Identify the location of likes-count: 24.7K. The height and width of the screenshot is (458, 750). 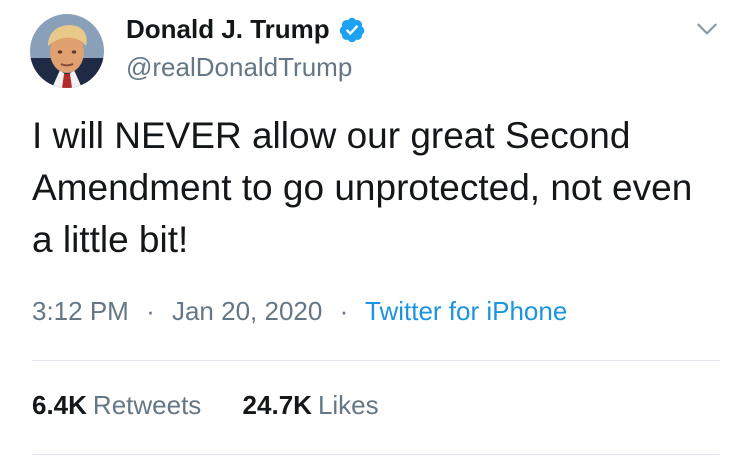
(277, 405).